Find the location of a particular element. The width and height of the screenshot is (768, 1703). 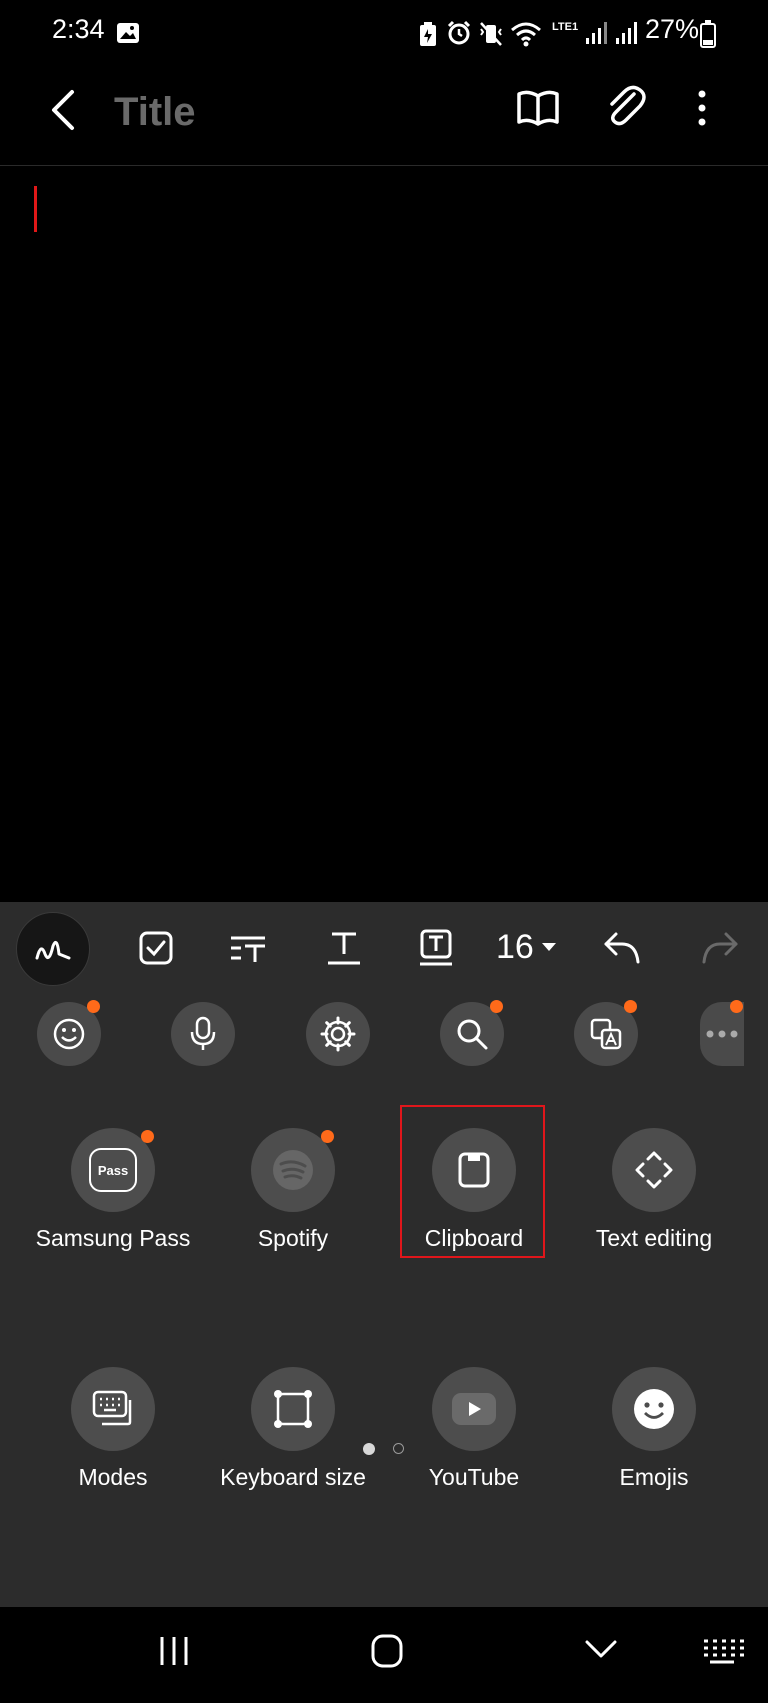

status-time: 2:34 is located at coordinates (78, 29).